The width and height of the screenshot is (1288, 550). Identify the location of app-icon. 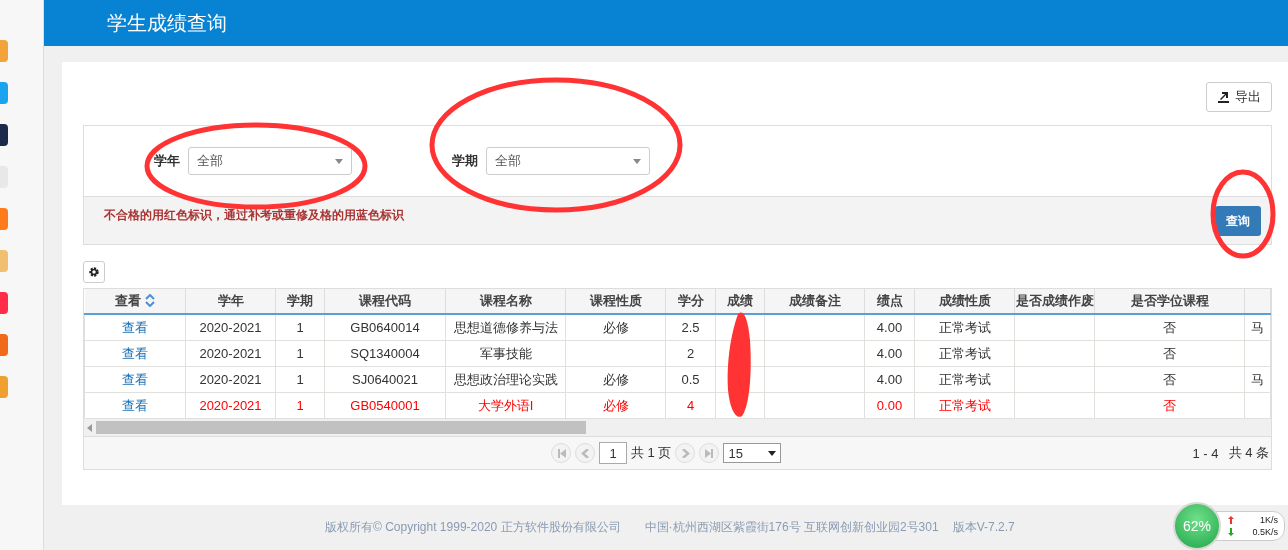
(4, 135).